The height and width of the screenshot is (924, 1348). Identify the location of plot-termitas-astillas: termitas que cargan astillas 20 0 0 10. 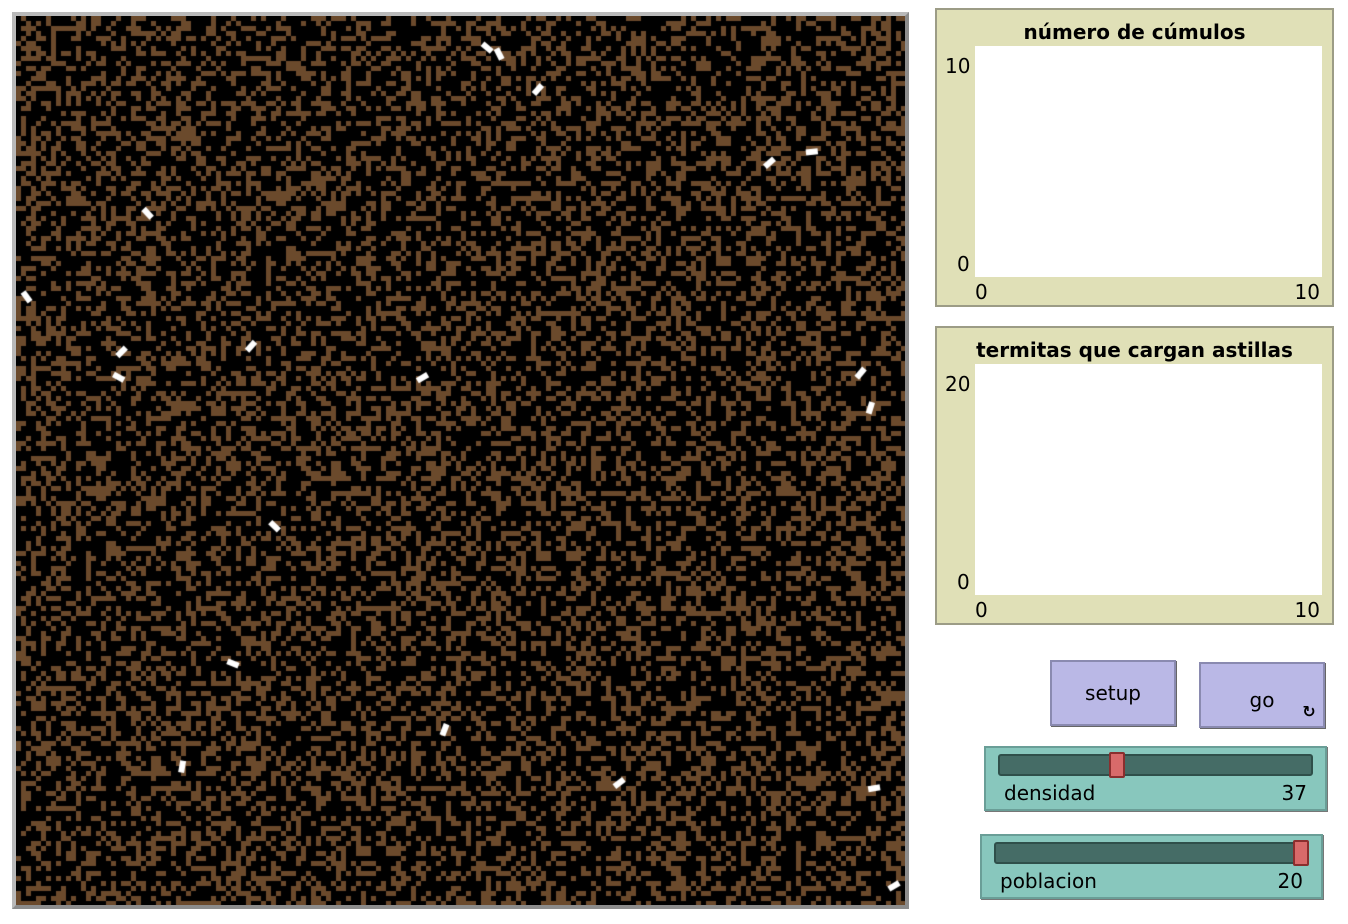
(1134, 475).